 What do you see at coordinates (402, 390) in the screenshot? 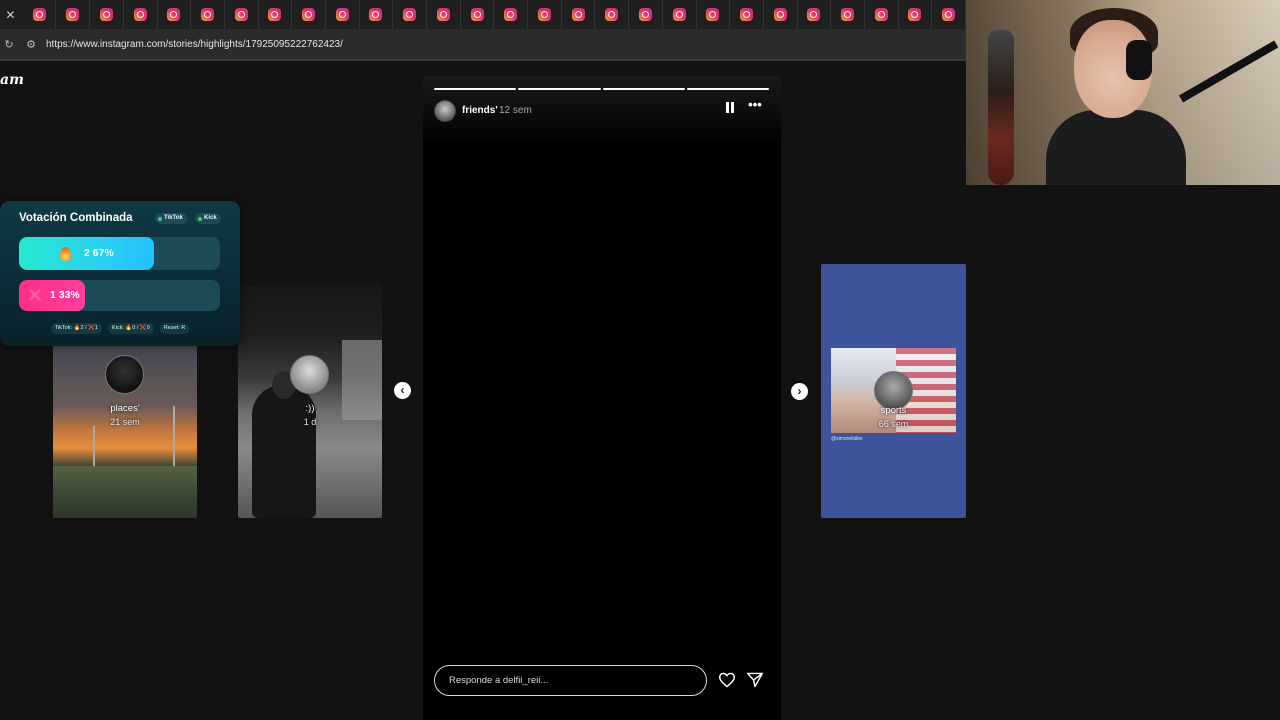
I see `previous-story-button: ‹` at bounding box center [402, 390].